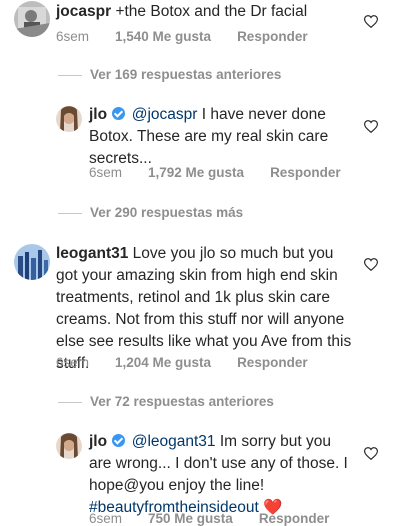 Image resolution: width=400 pixels, height=526 pixels. Describe the element at coordinates (190, 518) in the screenshot. I see `likes-count: 750 Me gusta` at that location.